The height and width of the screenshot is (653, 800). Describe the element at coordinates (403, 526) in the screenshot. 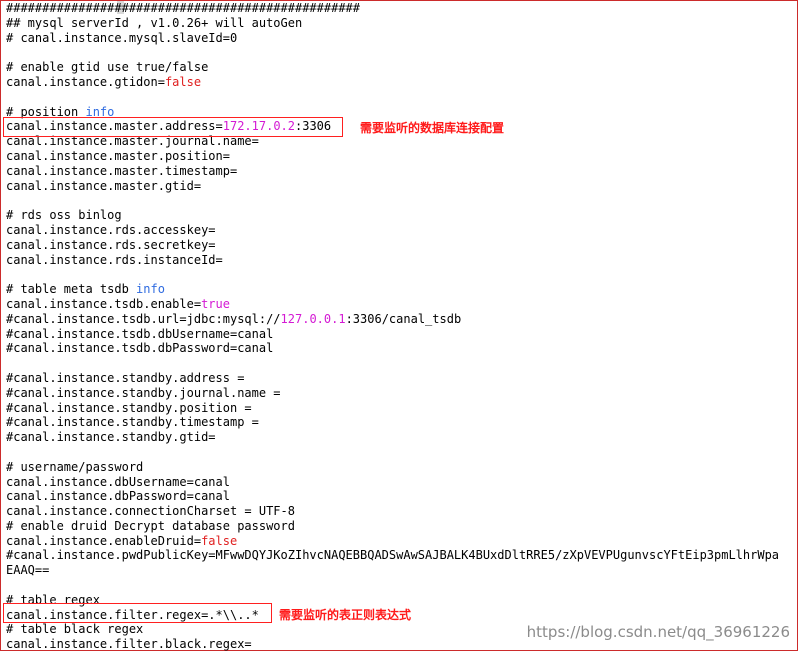

I see `code-line: # enable druid Decrypt database password` at that location.